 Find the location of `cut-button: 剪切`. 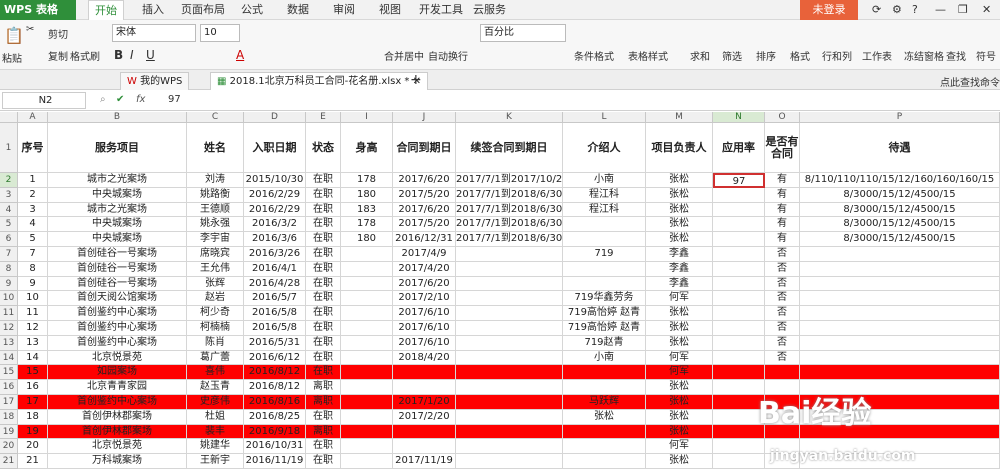

cut-button: 剪切 is located at coordinates (58, 33).